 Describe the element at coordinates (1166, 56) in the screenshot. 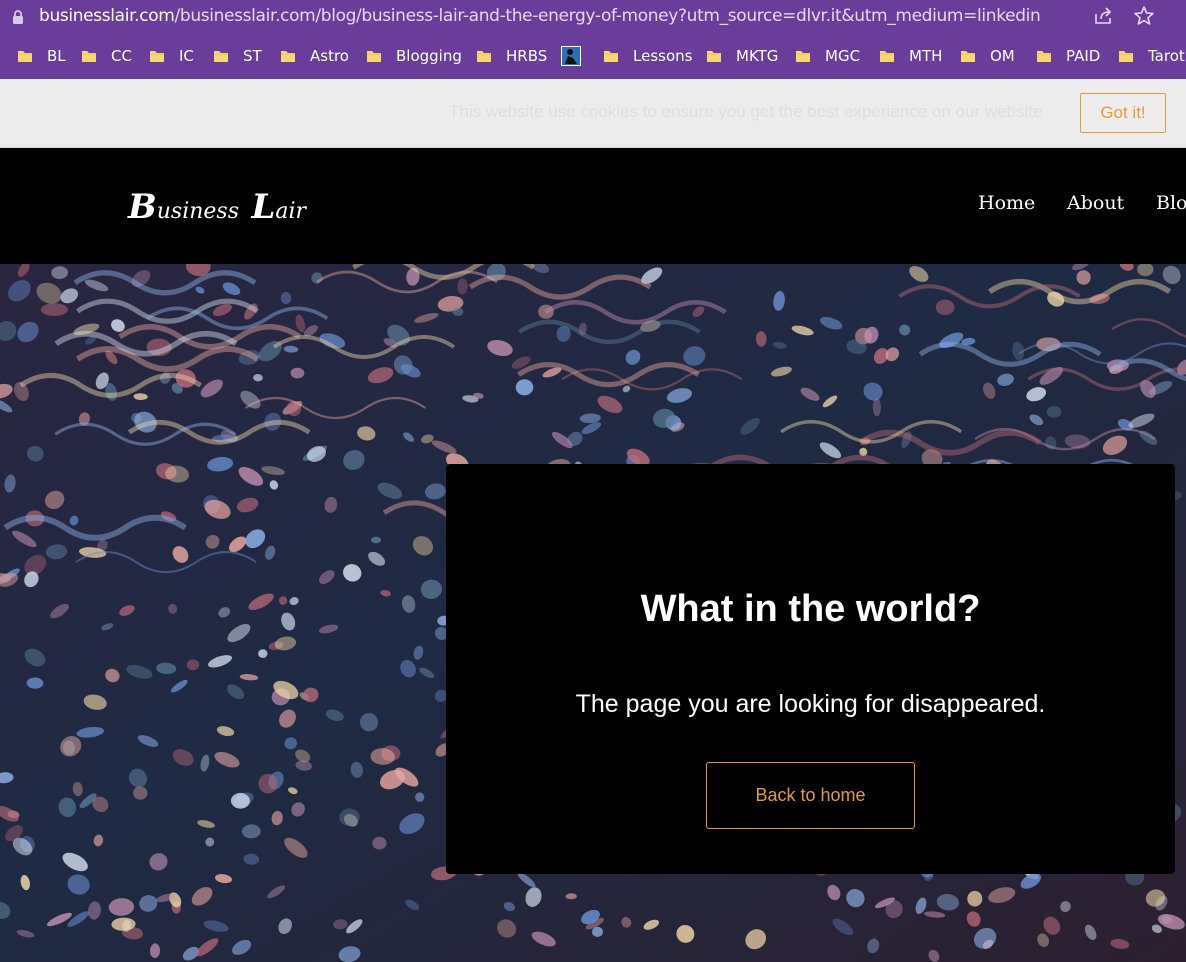

I see `bookmark-label: Tarot` at that location.